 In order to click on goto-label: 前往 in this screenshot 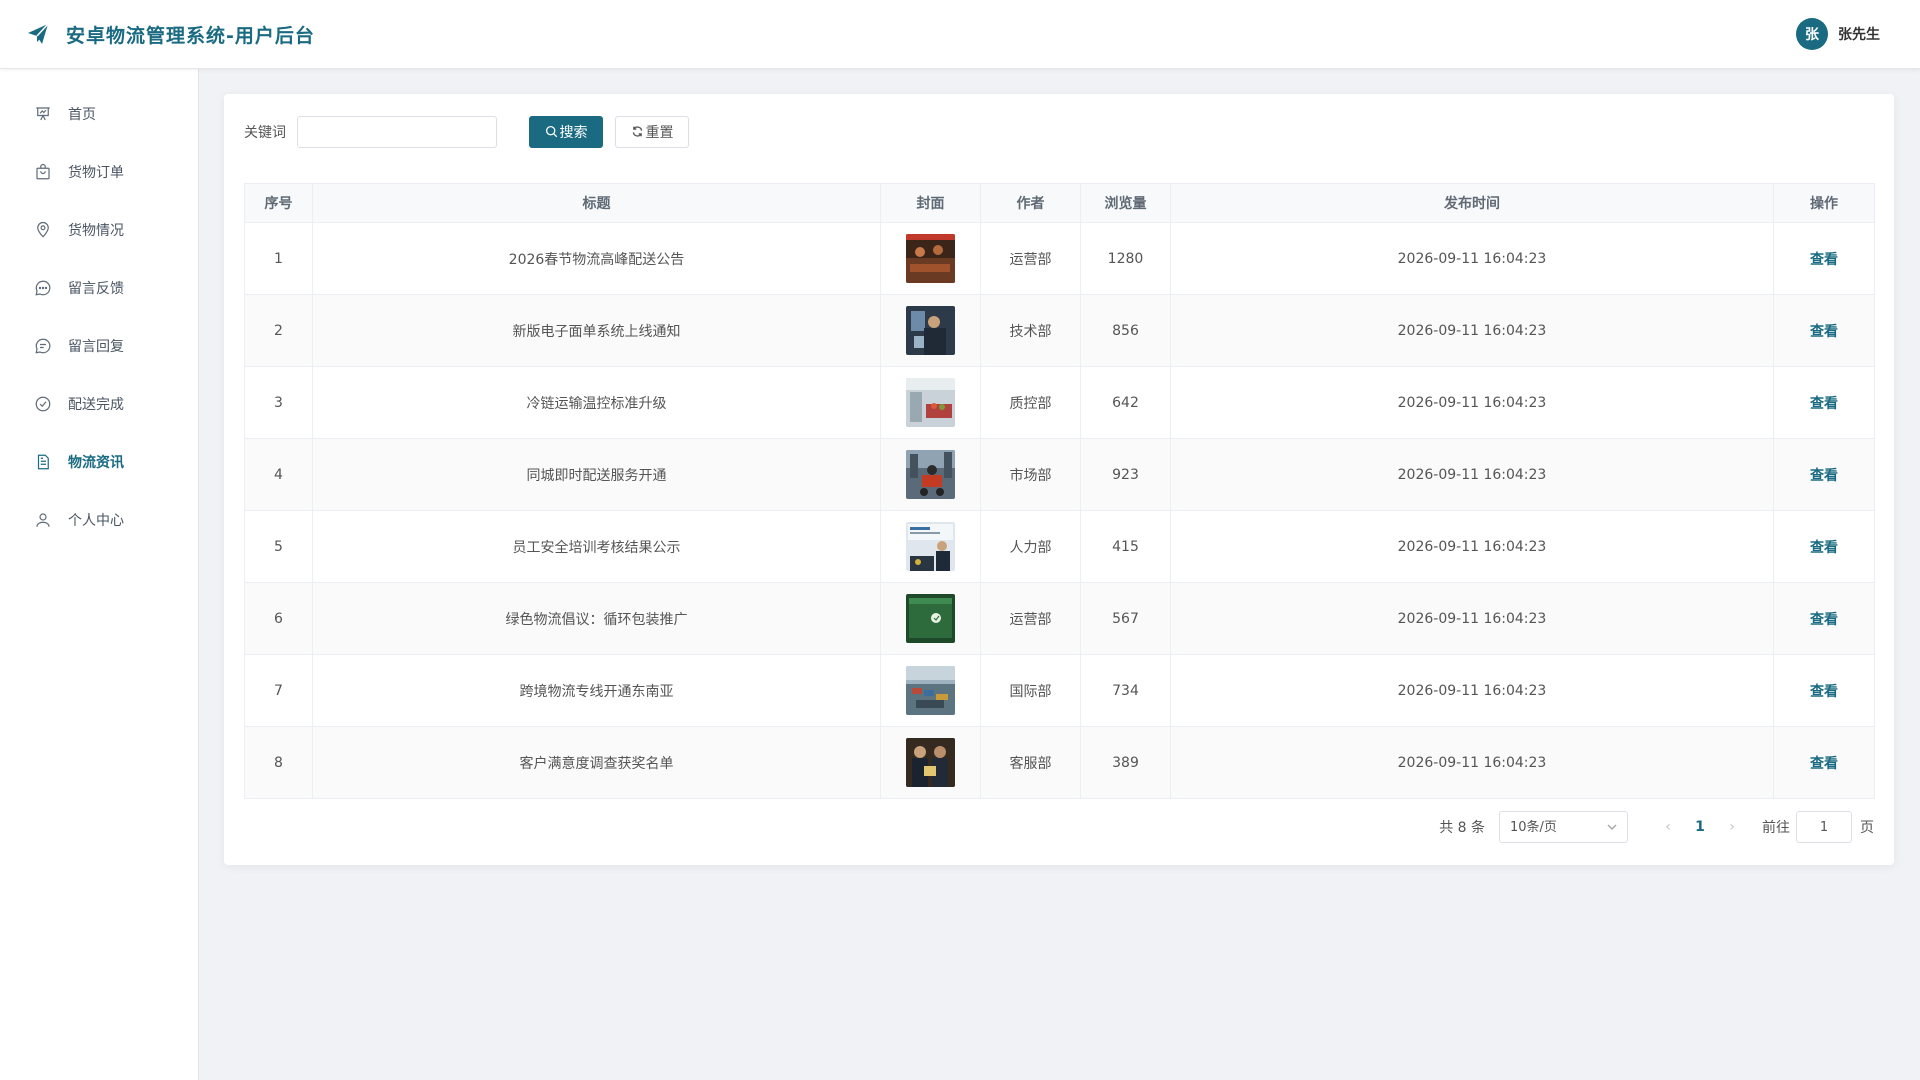, I will do `click(1776, 828)`.